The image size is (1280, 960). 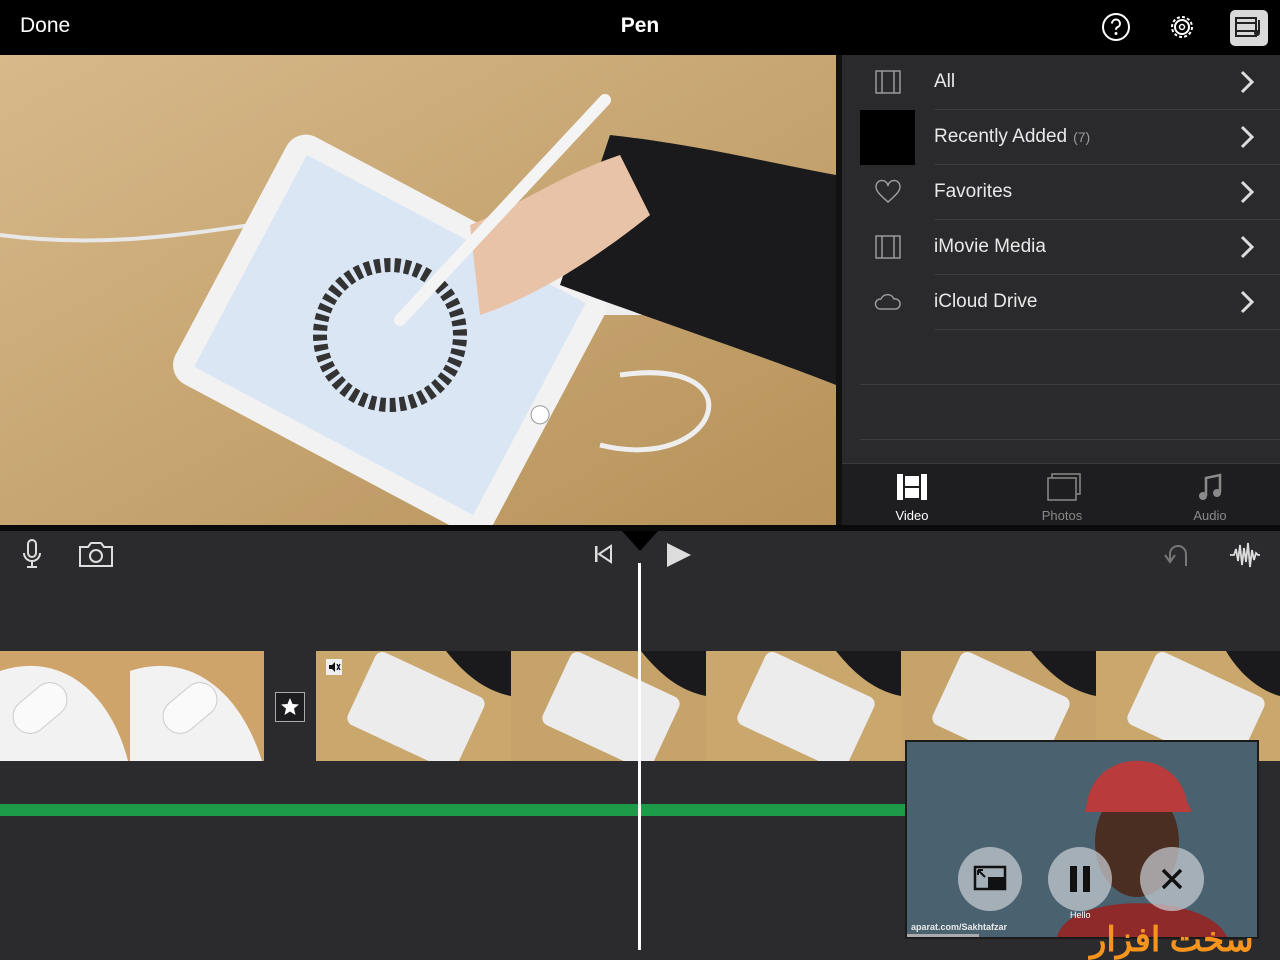 I want to click on tab-label: Audio, so click(x=1210, y=515).